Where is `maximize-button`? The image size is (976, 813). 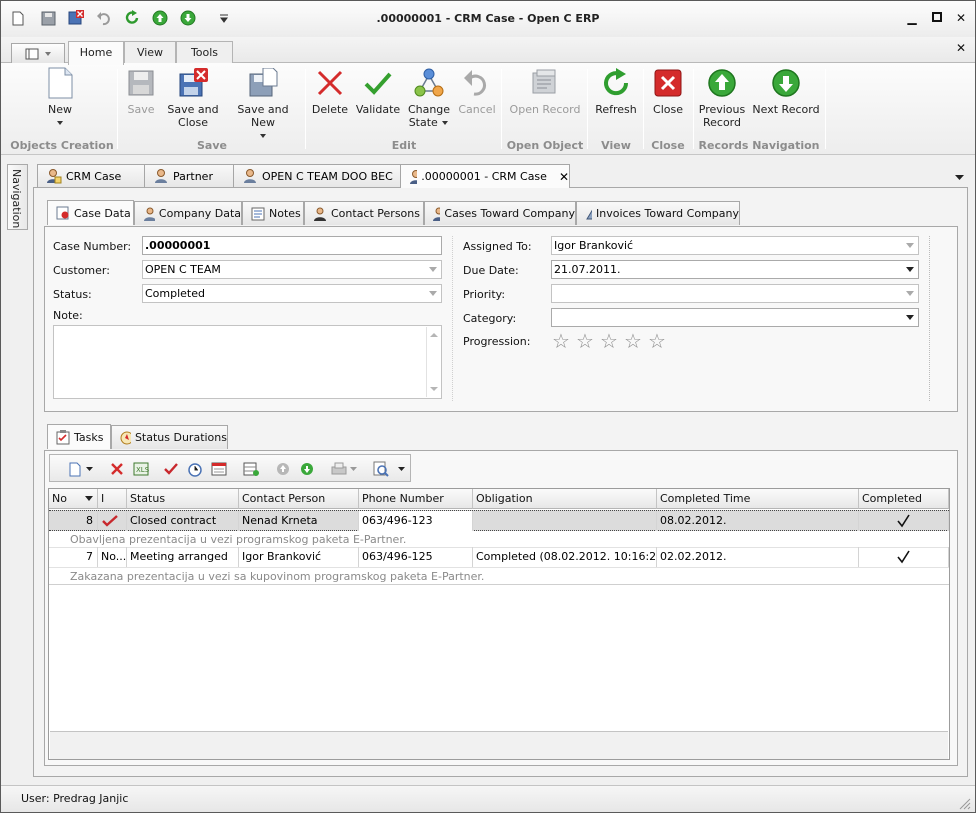 maximize-button is located at coordinates (937, 18).